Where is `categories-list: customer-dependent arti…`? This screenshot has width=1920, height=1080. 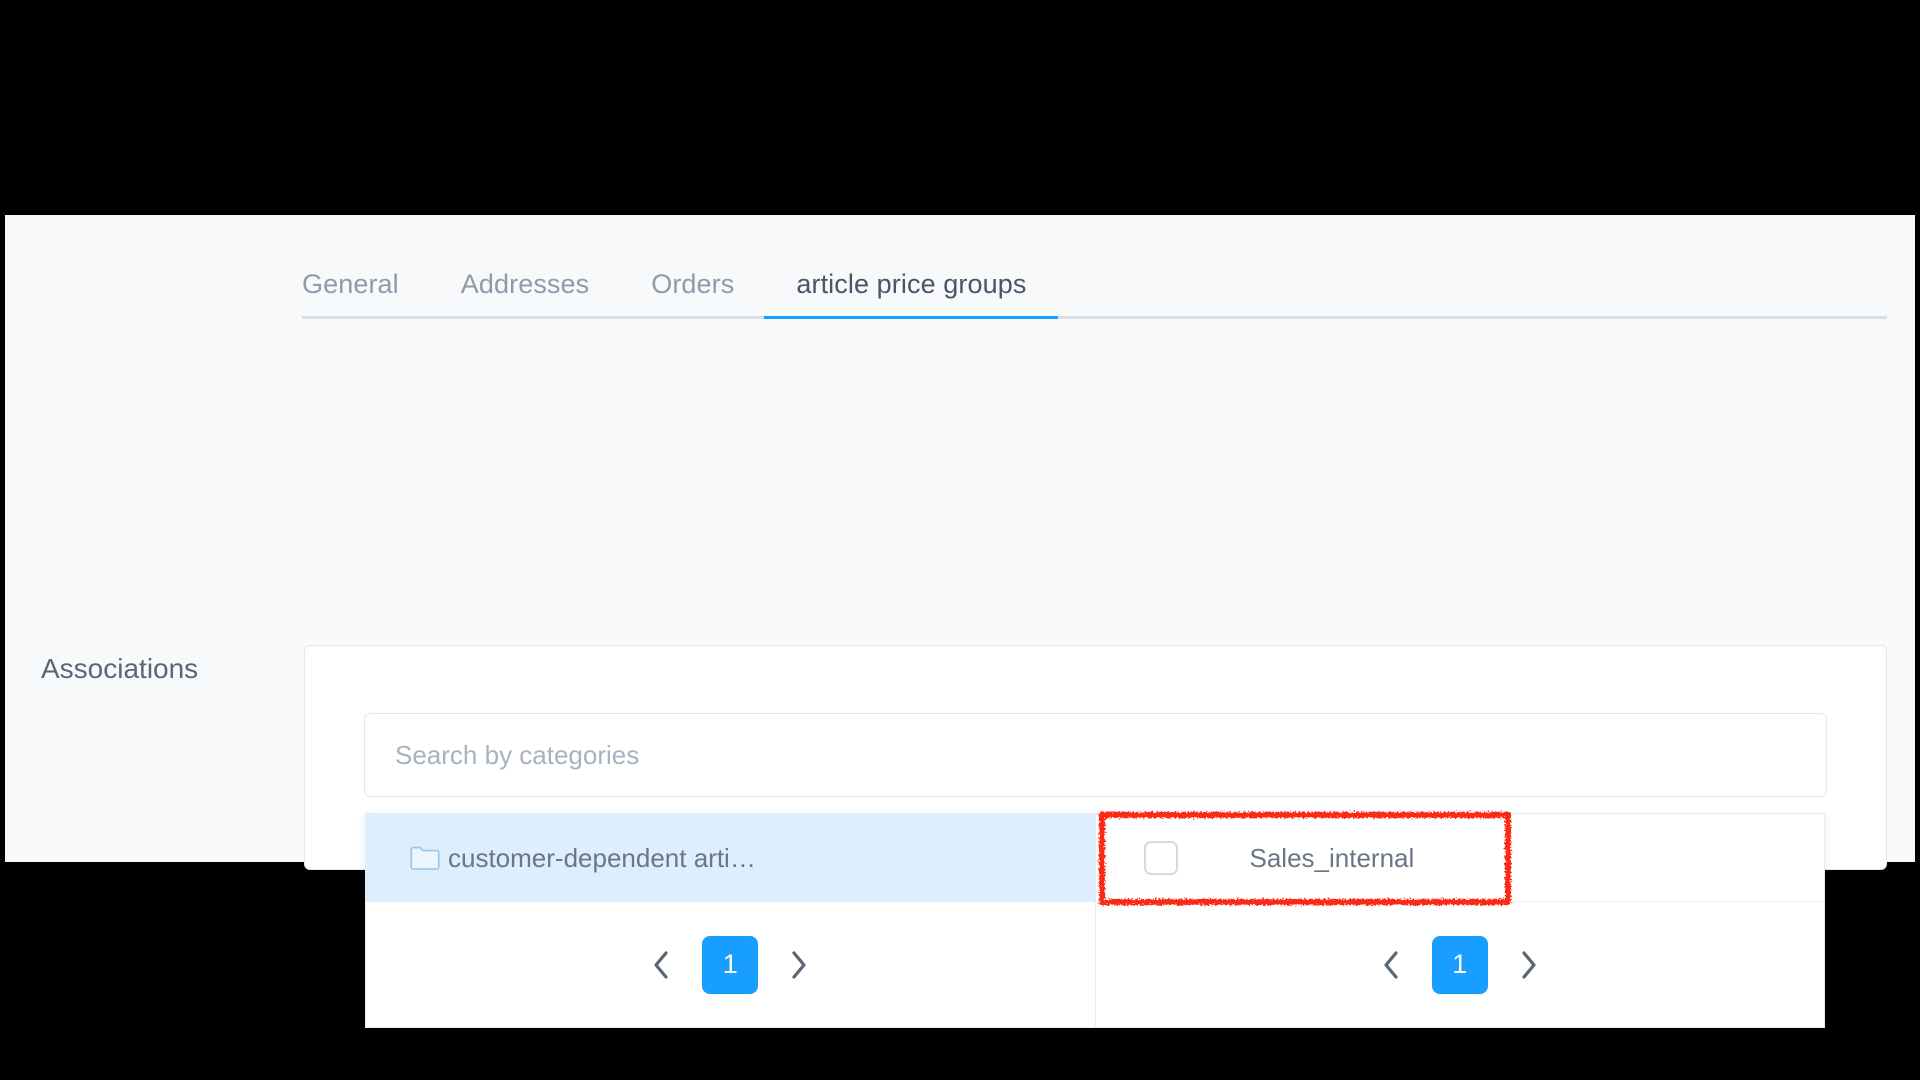 categories-list: customer-dependent arti… is located at coordinates (730, 858).